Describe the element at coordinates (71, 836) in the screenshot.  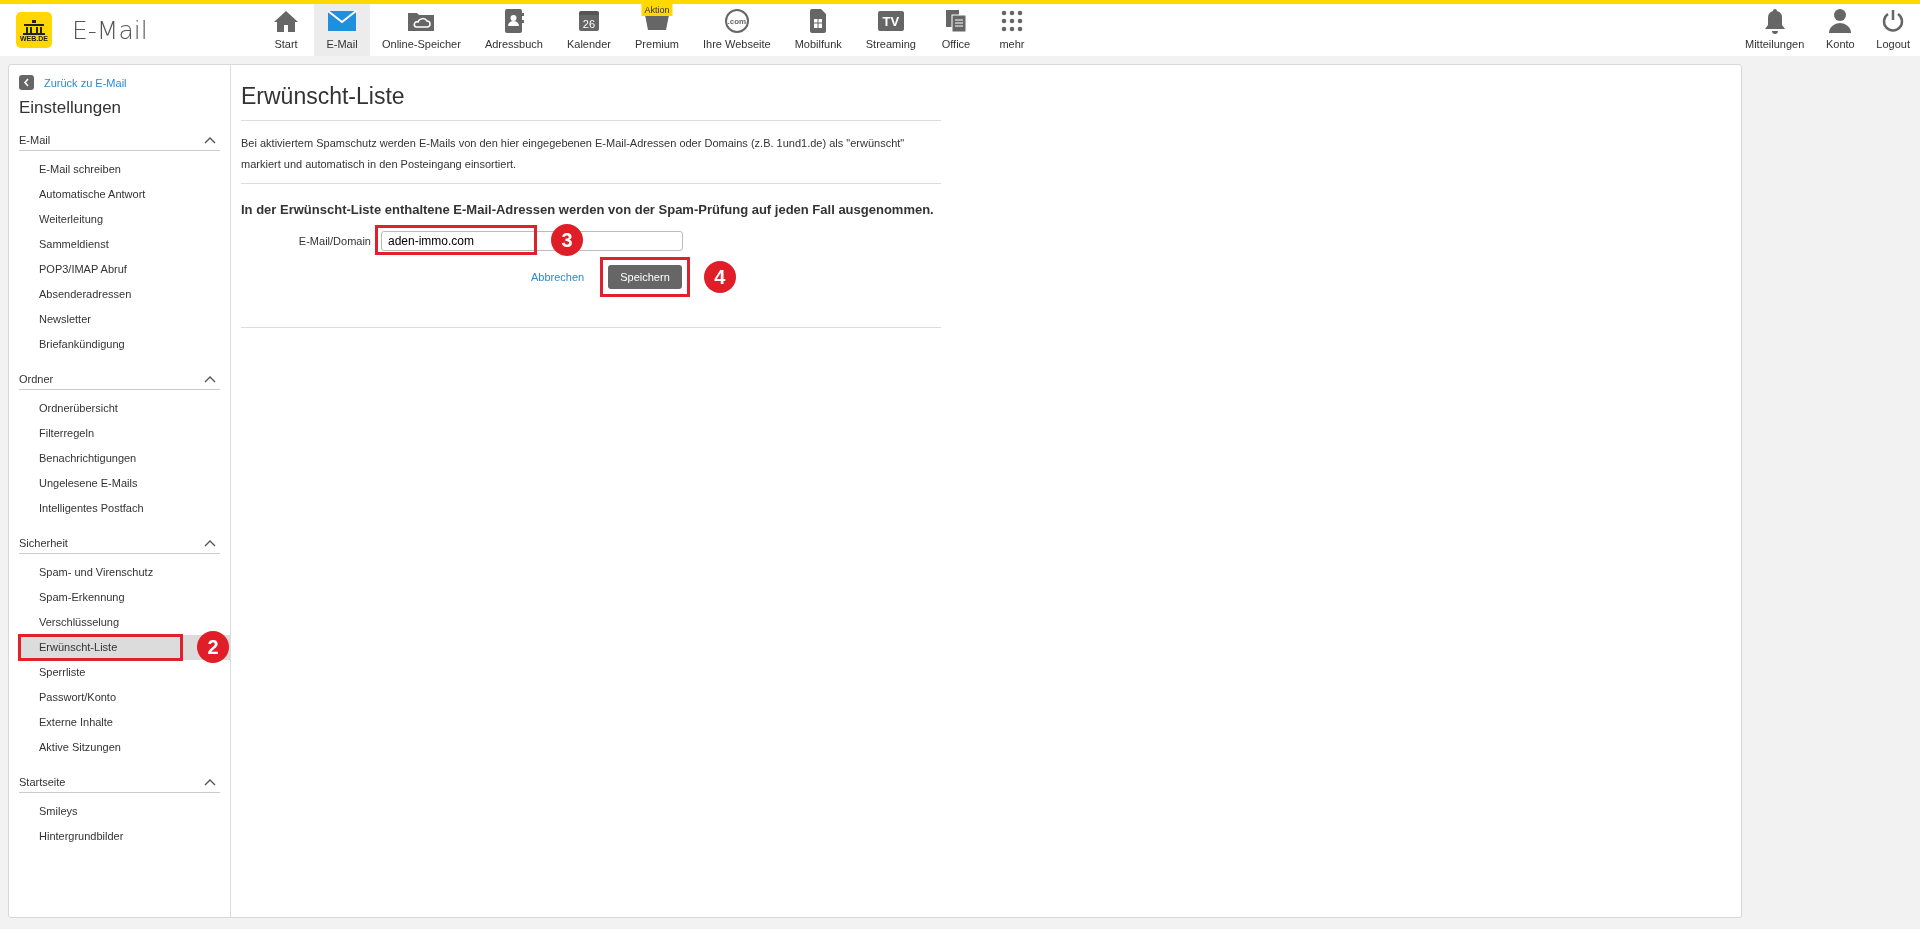
I see `sidebar-item: Hintergrundbilder` at that location.